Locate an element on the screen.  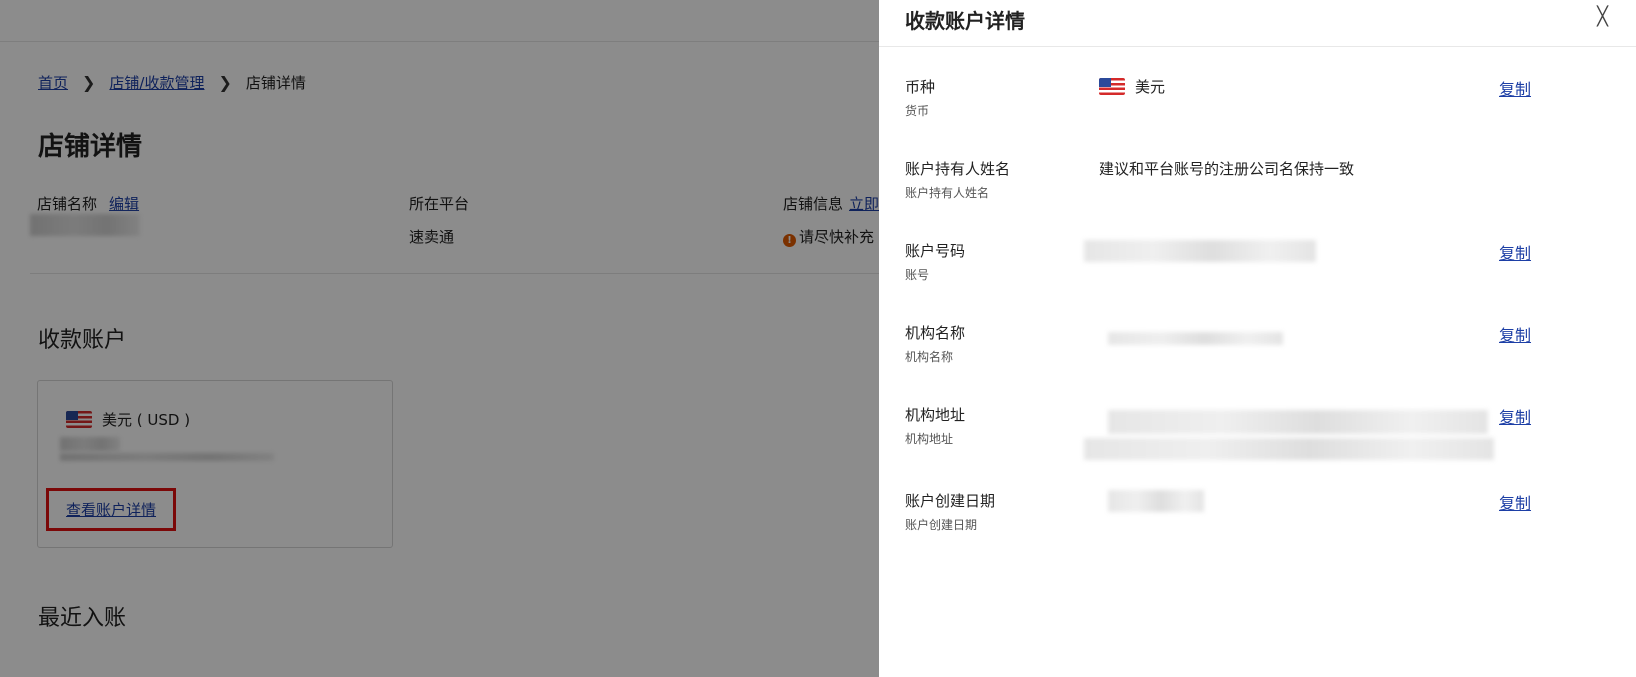
institution-name-sublabel: 机构名称 is located at coordinates (929, 357).